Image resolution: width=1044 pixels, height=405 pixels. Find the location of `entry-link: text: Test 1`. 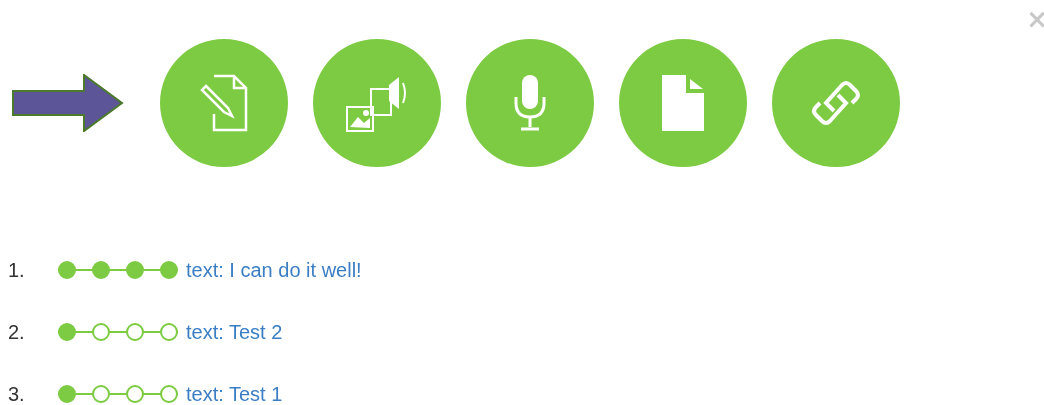

entry-link: text: Test 1 is located at coordinates (234, 393).